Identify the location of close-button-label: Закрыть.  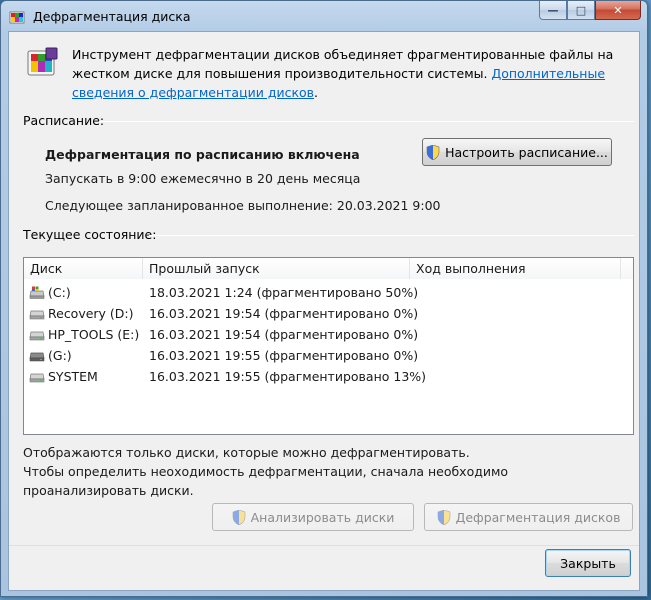
(588, 563).